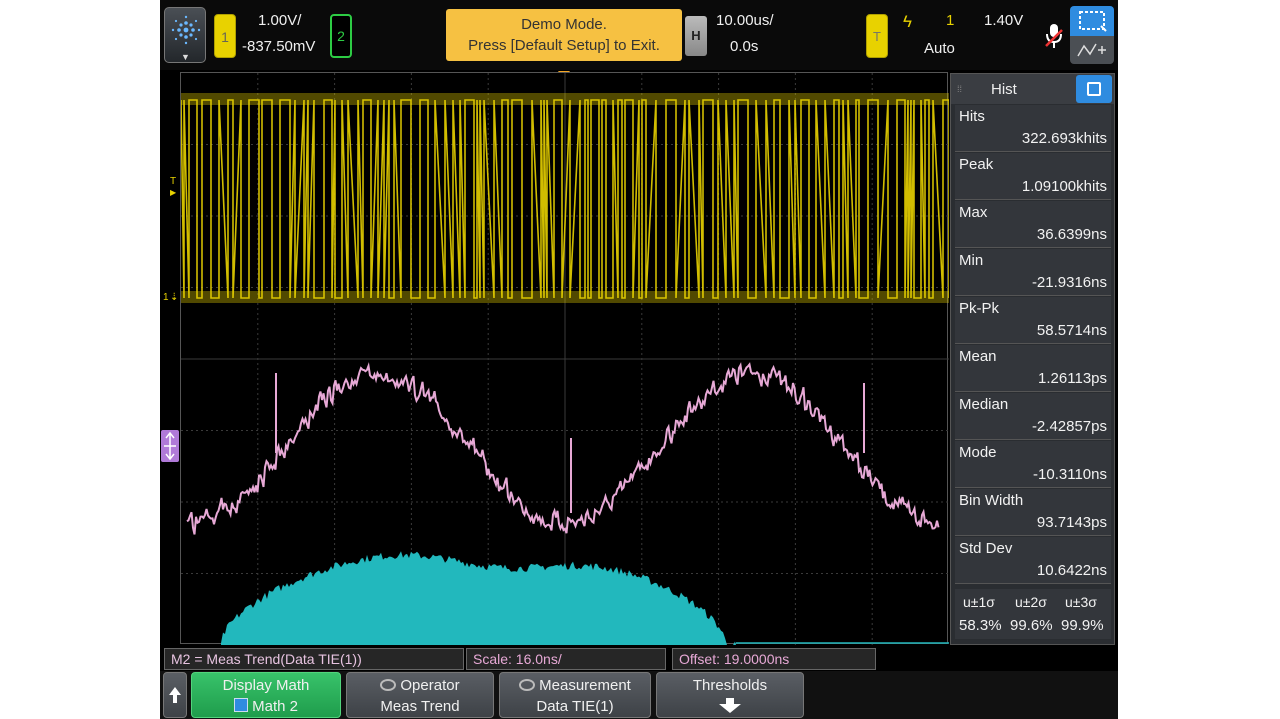 The height and width of the screenshot is (719, 1280). I want to click on stat-label: Std Dev, so click(986, 548).